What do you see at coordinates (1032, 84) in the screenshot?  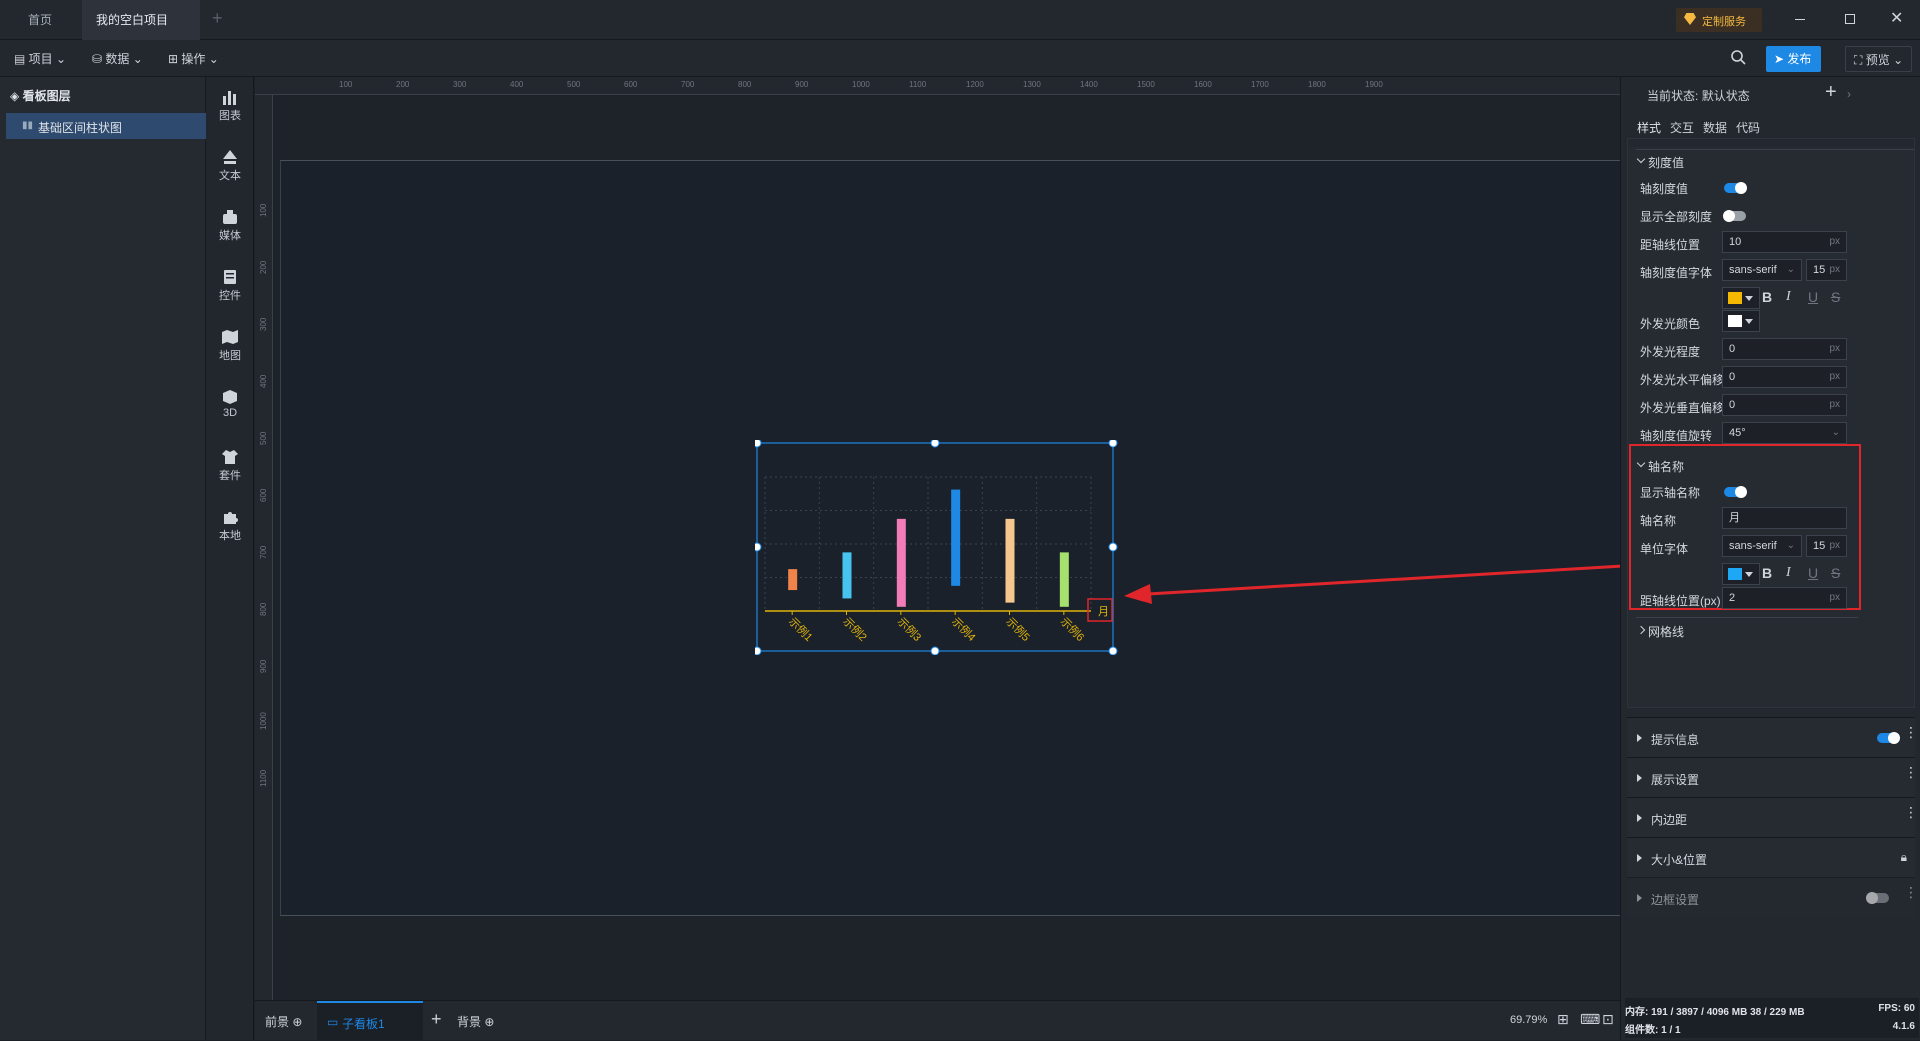 I see `ruler-tick-label: 1300` at bounding box center [1032, 84].